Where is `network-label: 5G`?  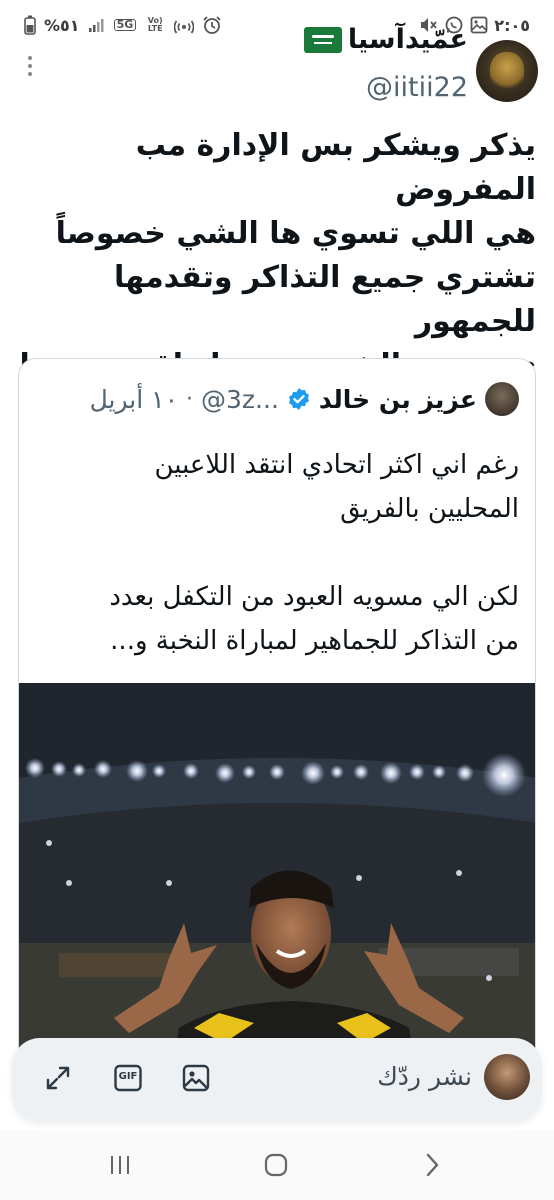
network-label: 5G is located at coordinates (125, 25).